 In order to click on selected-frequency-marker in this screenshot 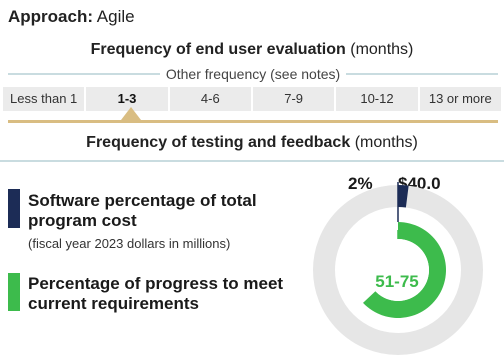, I will do `click(131, 113)`.